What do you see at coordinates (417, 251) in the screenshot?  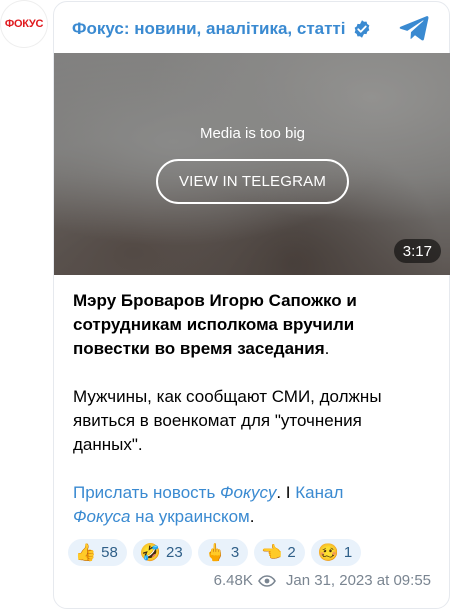 I see `video-duration-badge: 3:17` at bounding box center [417, 251].